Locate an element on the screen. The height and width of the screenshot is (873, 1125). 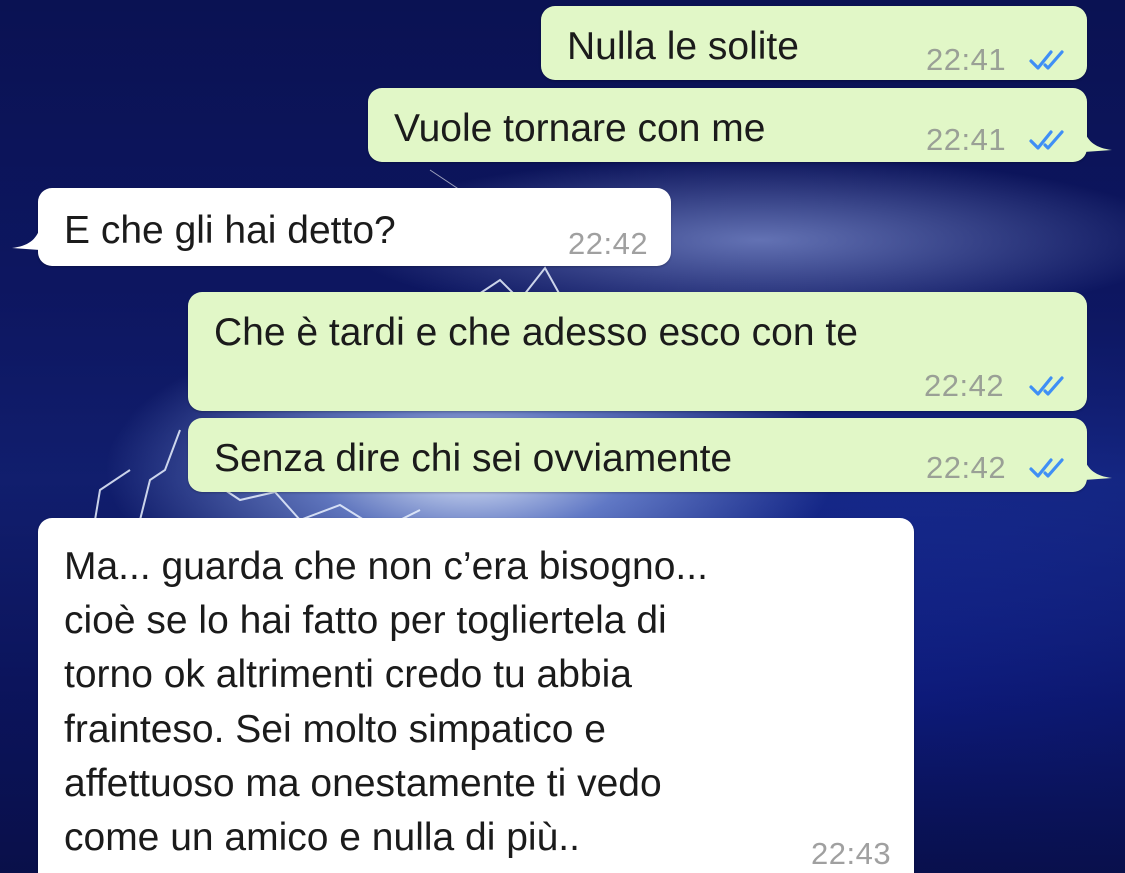
outgoing-message-bubble: Senza dire chi sei ovviamente 22:42 is located at coordinates (637, 455).